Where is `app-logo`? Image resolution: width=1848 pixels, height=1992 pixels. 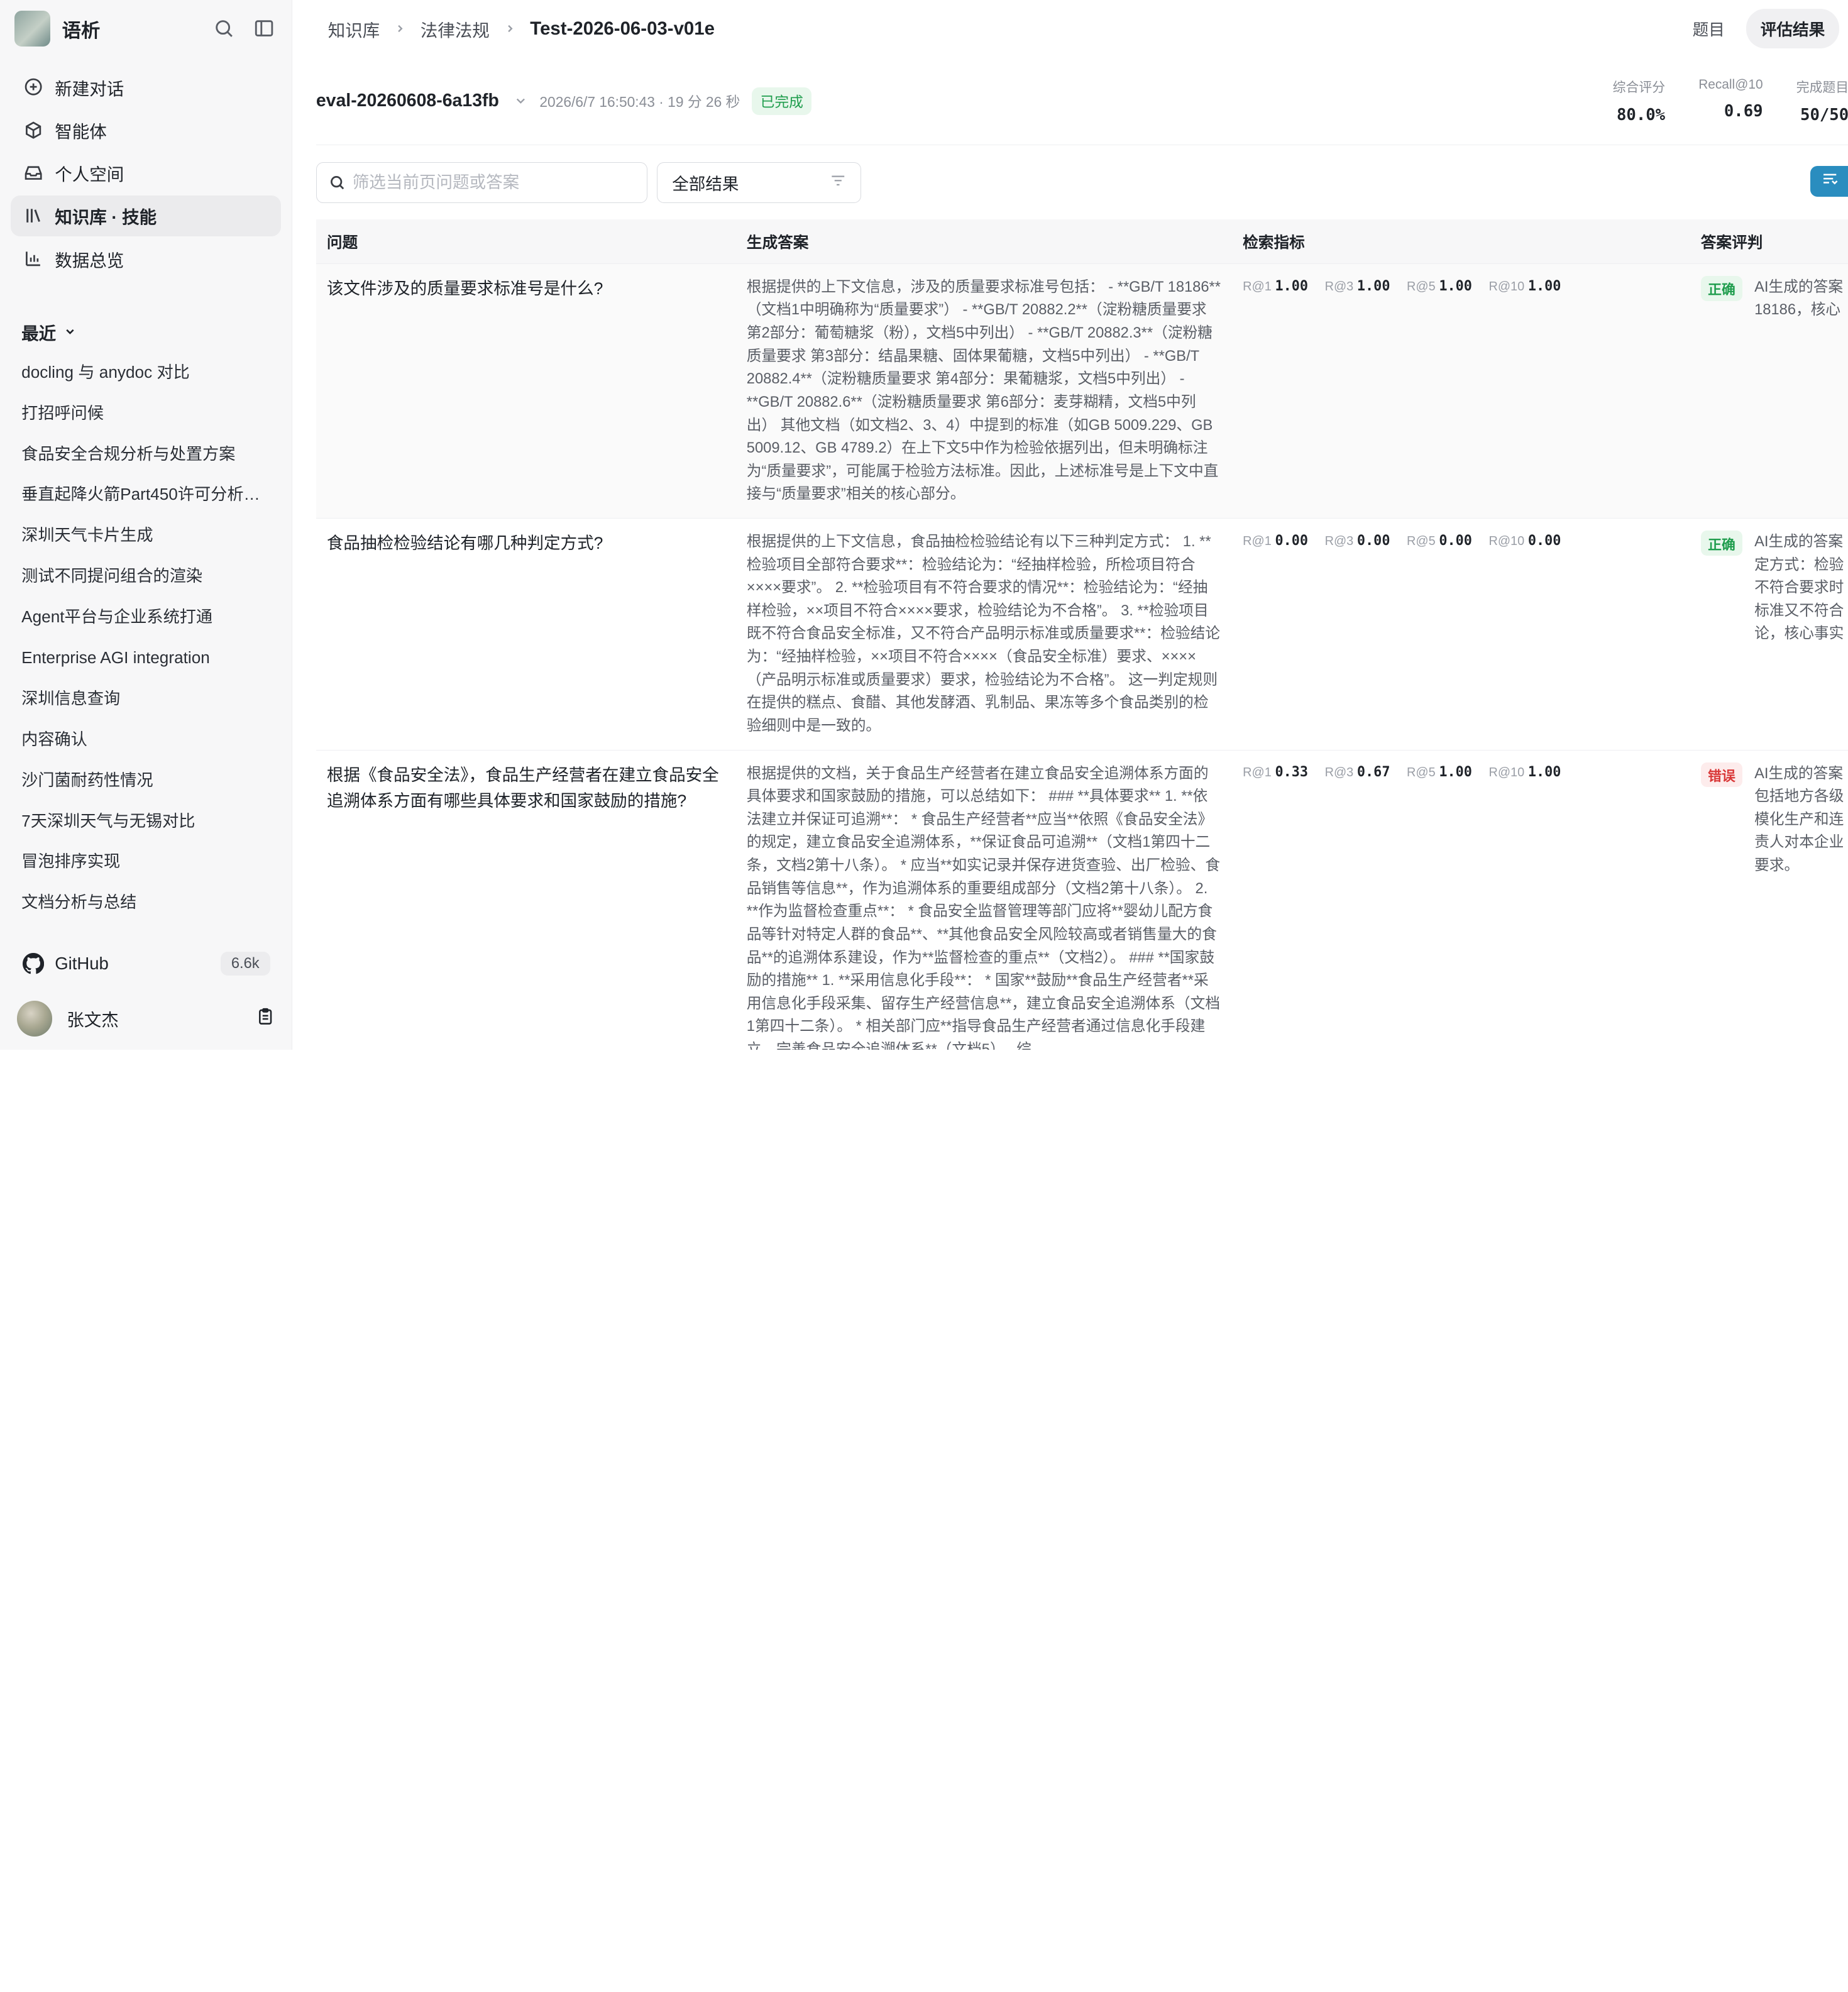
app-logo is located at coordinates (32, 29).